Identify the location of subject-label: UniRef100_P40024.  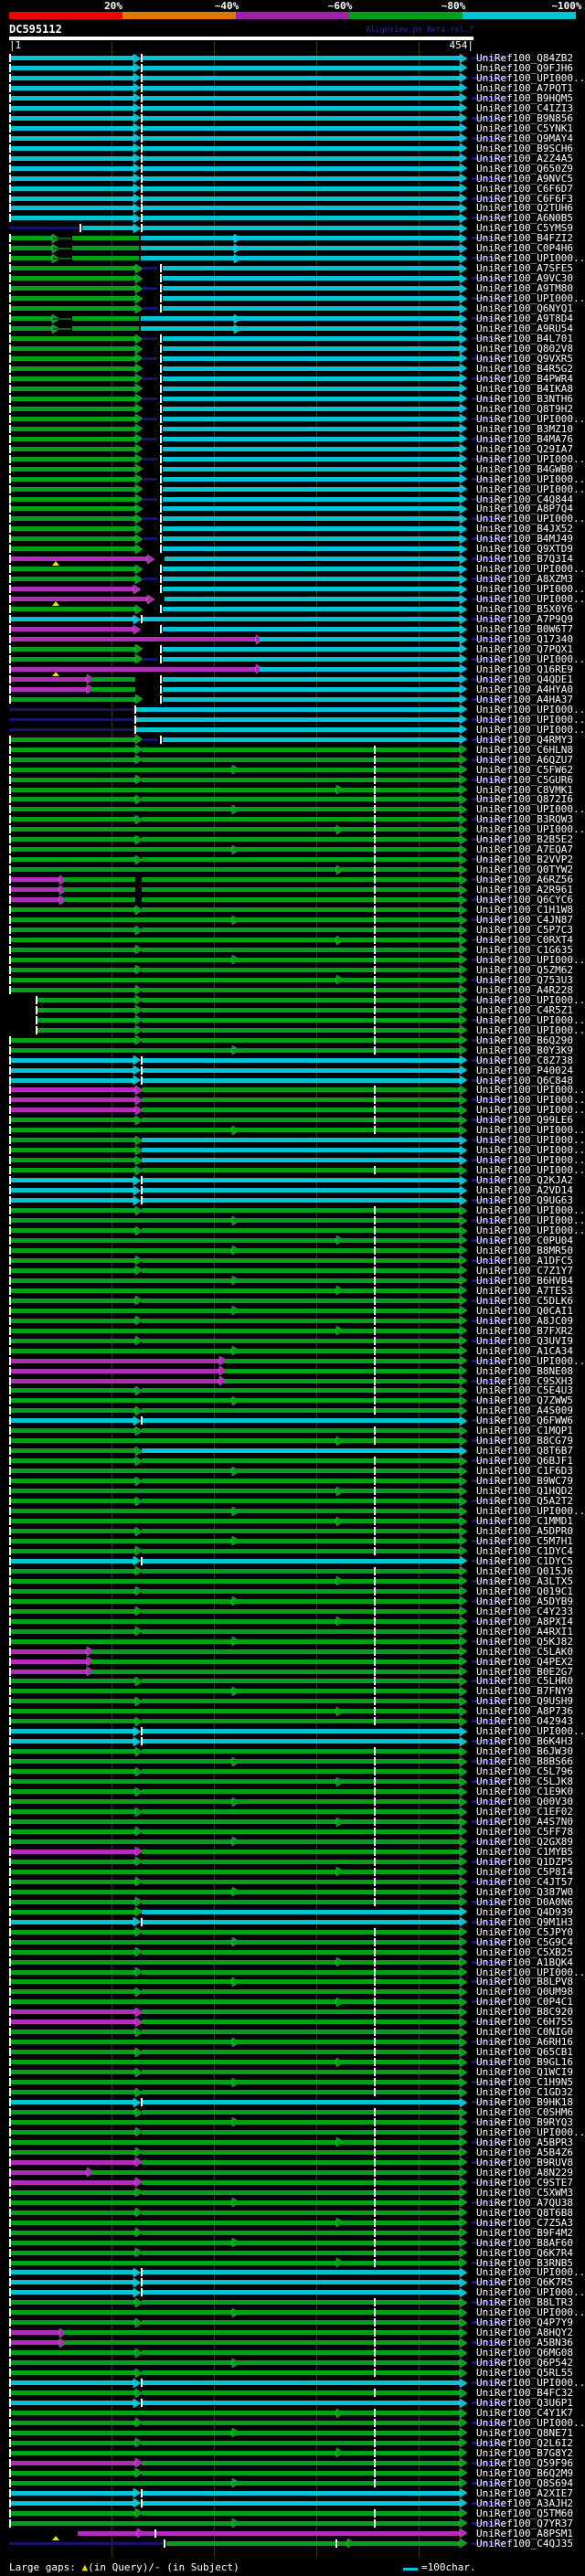
(524, 1070).